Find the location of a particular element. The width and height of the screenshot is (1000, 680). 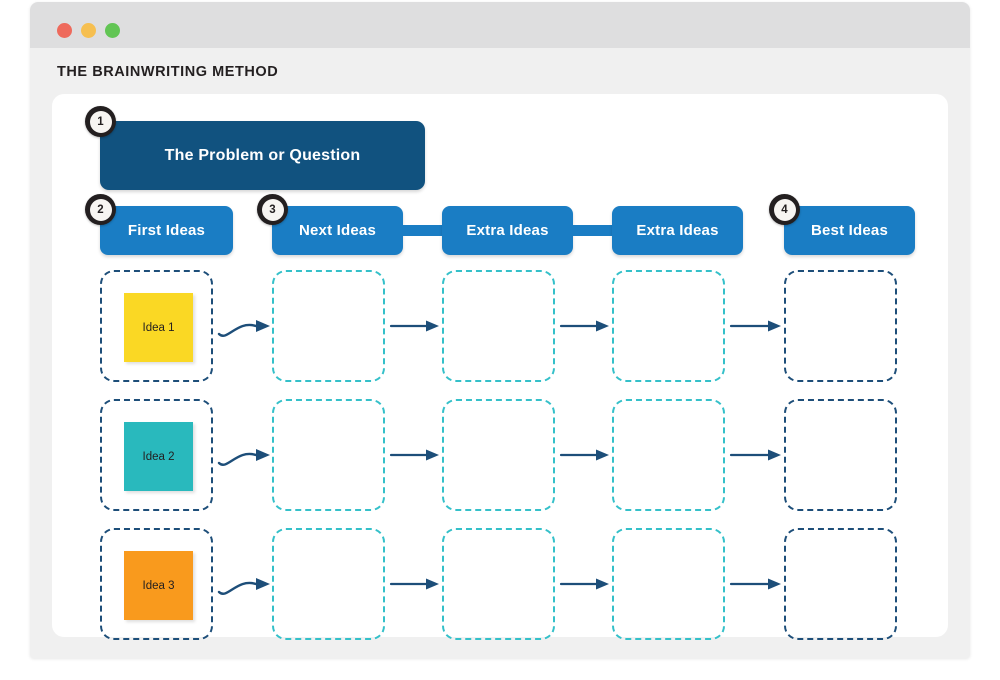

window-titlebar is located at coordinates (500, 25).